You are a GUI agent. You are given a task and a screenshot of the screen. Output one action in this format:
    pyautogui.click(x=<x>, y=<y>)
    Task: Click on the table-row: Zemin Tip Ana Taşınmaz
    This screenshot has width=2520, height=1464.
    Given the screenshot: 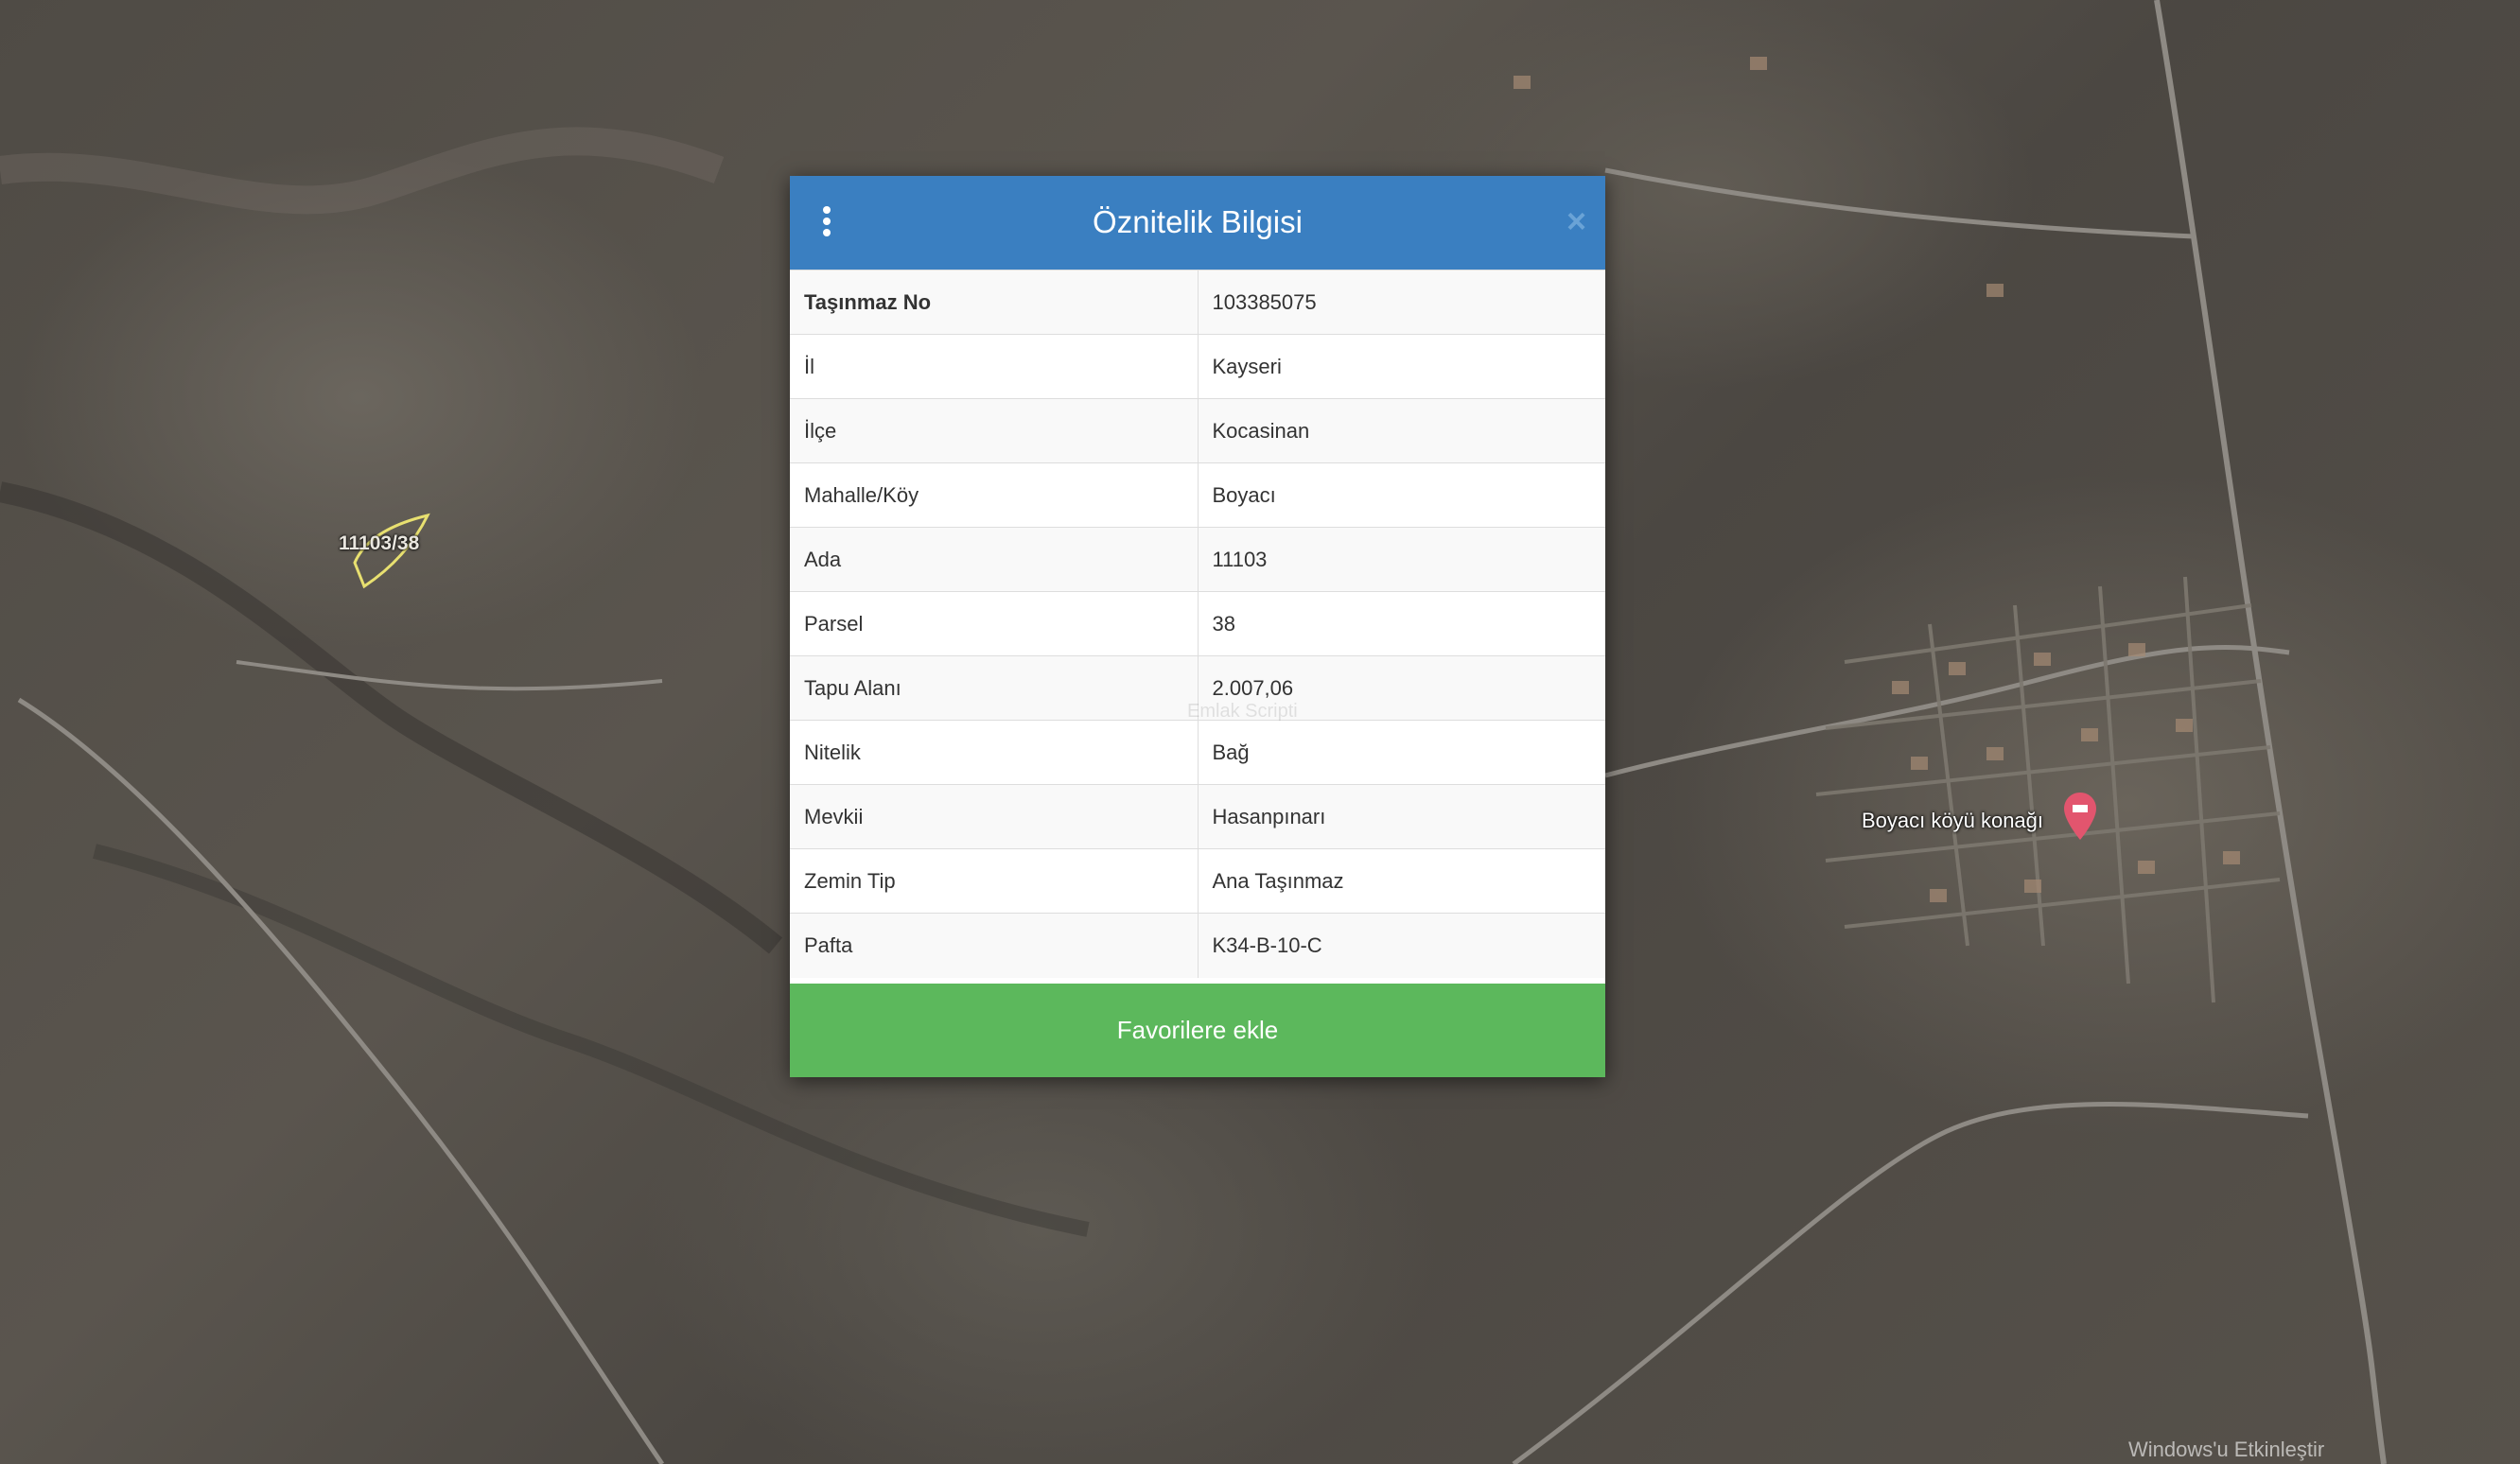 What is the action you would take?
    pyautogui.click(x=1198, y=881)
    